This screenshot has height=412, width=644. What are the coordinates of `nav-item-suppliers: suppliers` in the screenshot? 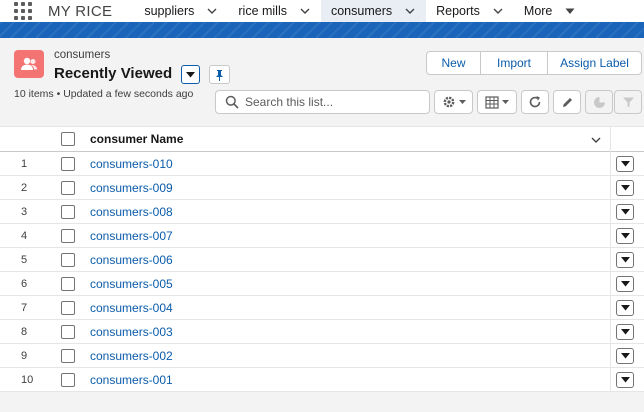 It's located at (181, 11).